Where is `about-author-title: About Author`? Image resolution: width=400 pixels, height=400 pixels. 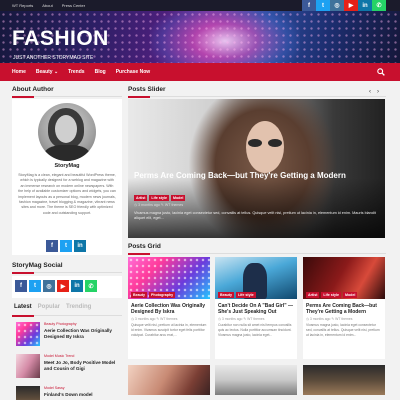 about-author-title: About Author is located at coordinates (33, 89).